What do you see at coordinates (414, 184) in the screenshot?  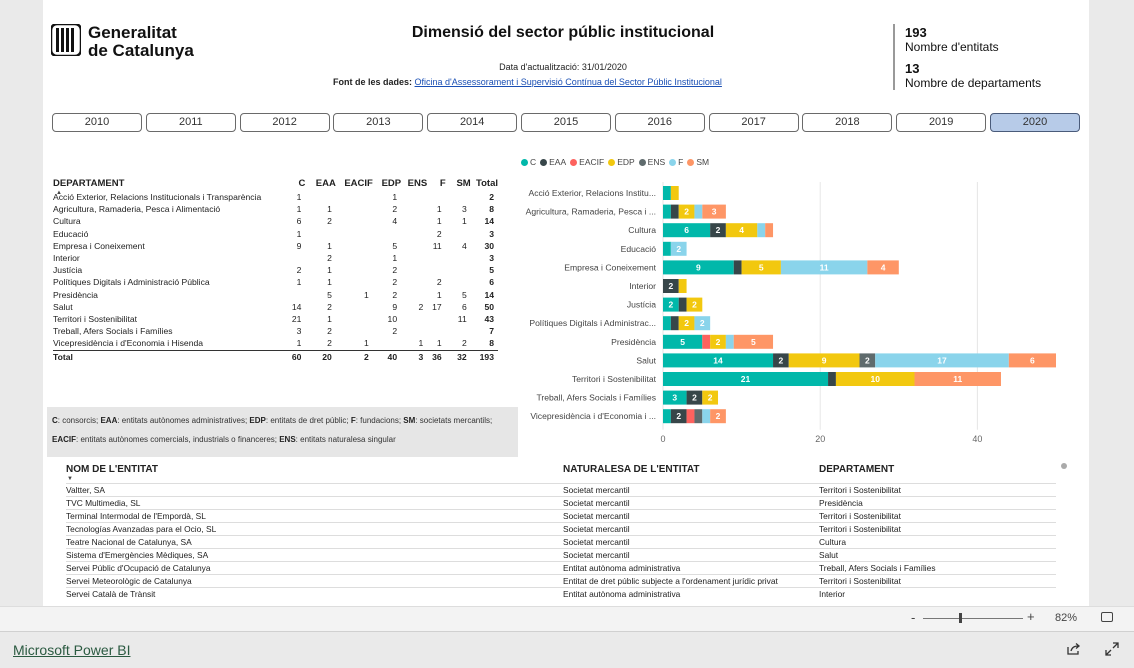 I see `dept-col-header-ens: ENS` at bounding box center [414, 184].